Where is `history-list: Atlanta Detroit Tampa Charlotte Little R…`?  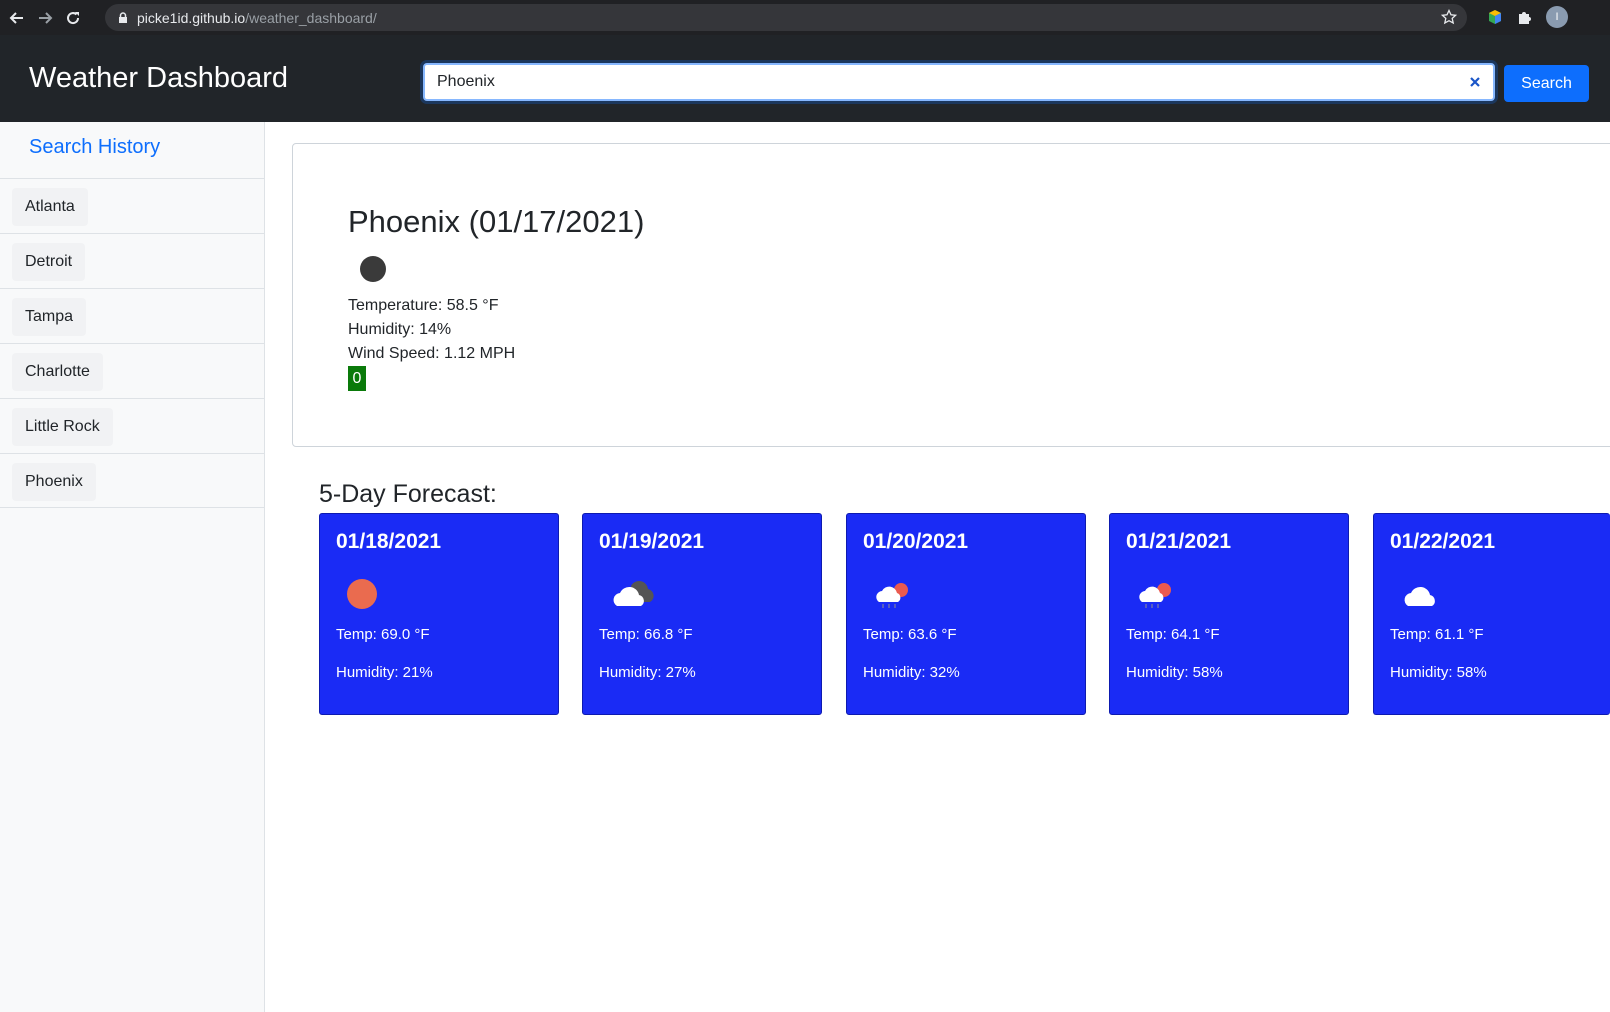
history-list: Atlanta Detroit Tampa Charlotte Little R… is located at coordinates (132, 343).